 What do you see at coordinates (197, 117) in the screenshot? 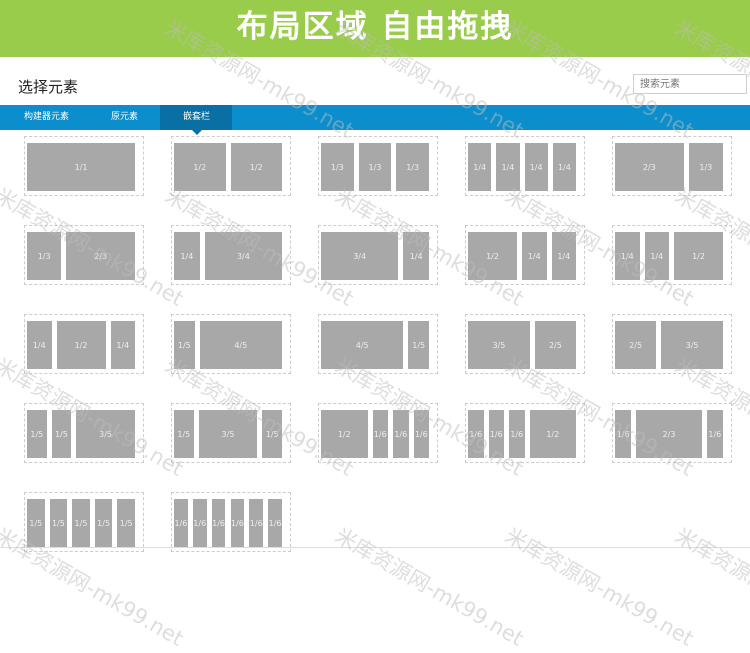
I see `tab-nested-columns-label: 嵌套栏` at bounding box center [197, 117].